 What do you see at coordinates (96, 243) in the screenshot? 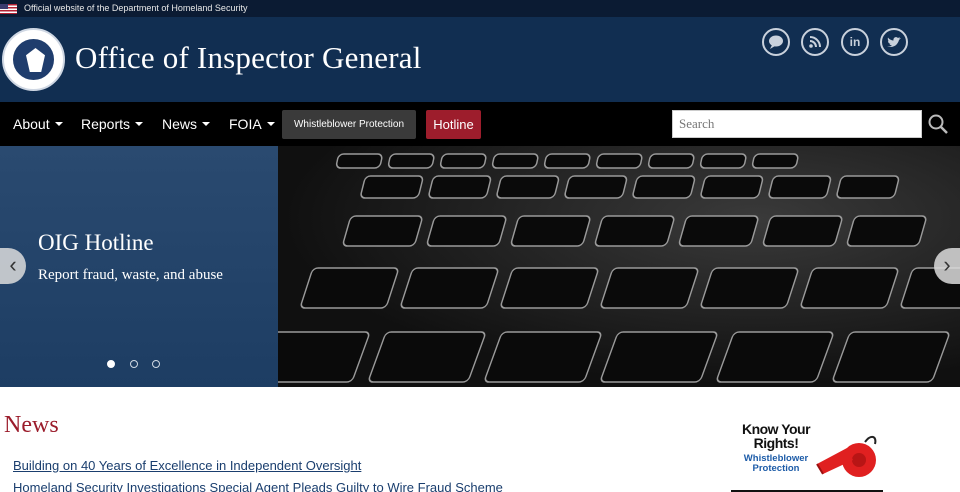
I see `hero-title: OIG Hotline` at bounding box center [96, 243].